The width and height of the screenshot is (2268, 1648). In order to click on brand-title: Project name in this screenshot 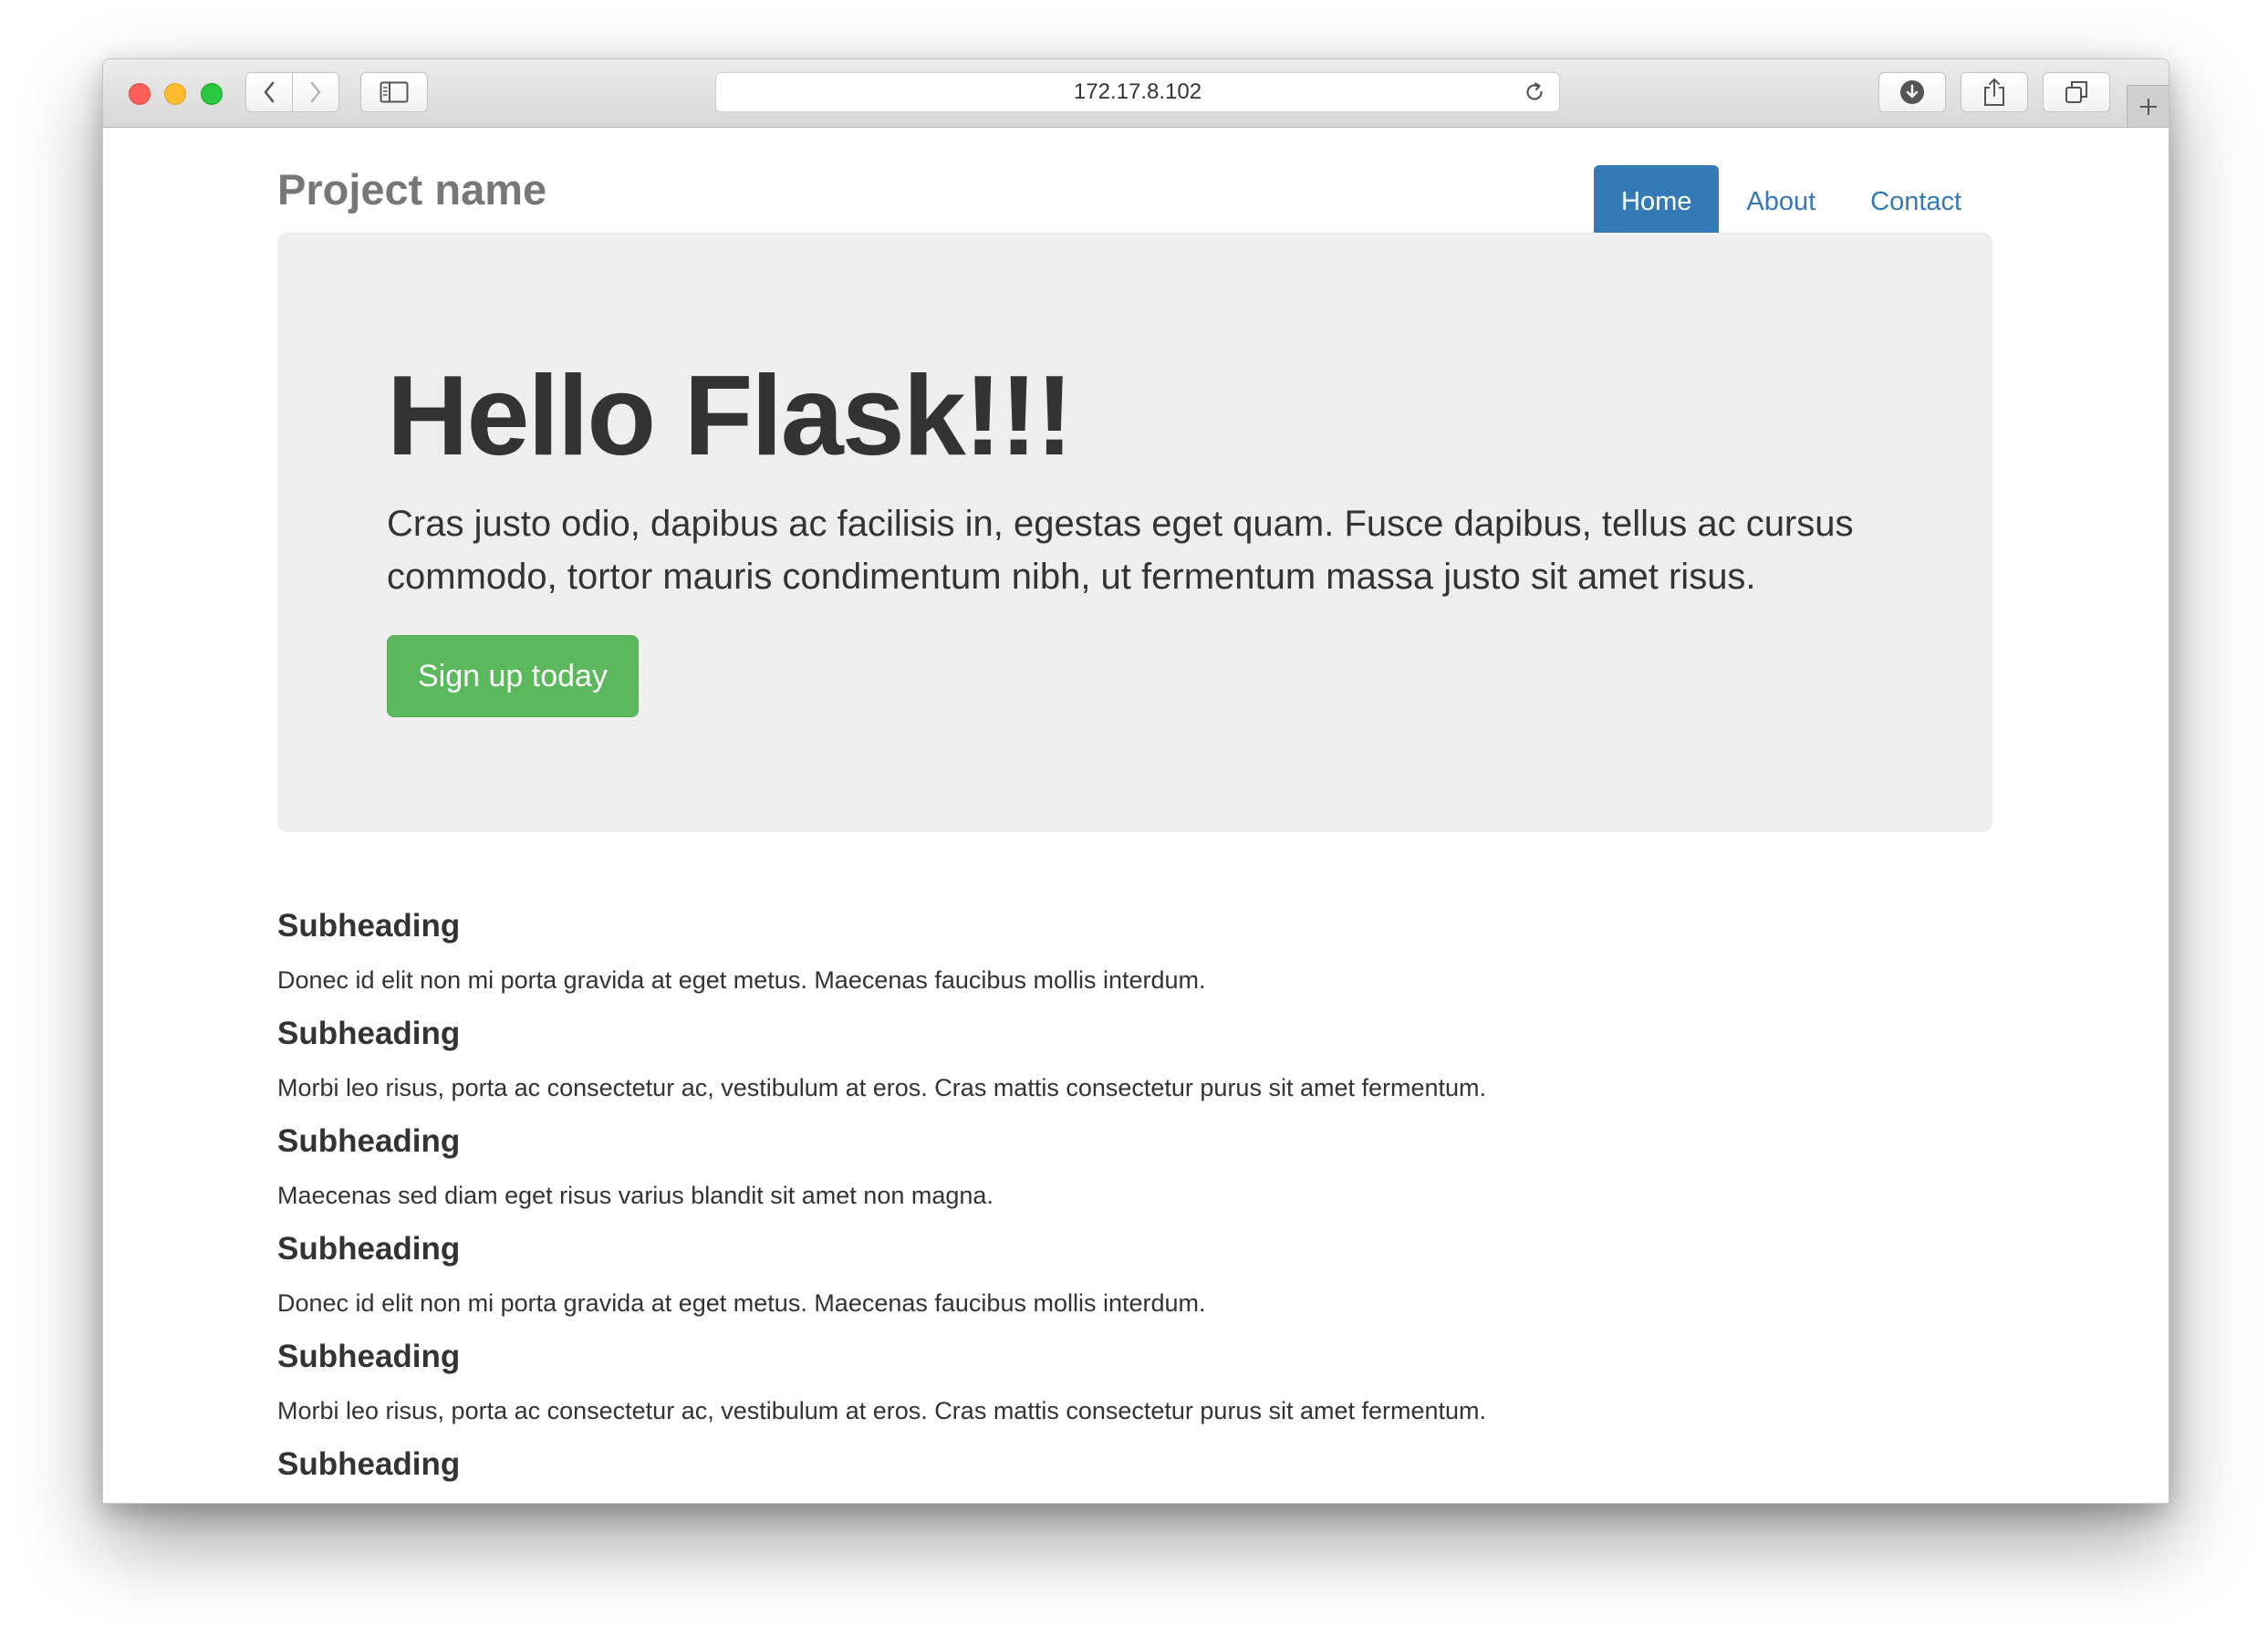, I will do `click(411, 189)`.